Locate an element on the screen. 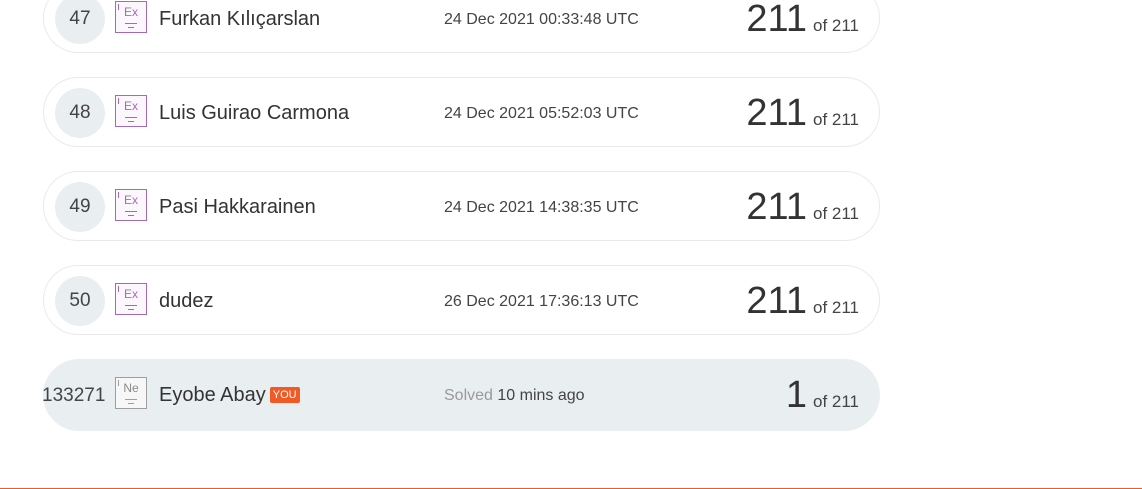 The image size is (1142, 489). rank-circle: 50 is located at coordinates (80, 301).